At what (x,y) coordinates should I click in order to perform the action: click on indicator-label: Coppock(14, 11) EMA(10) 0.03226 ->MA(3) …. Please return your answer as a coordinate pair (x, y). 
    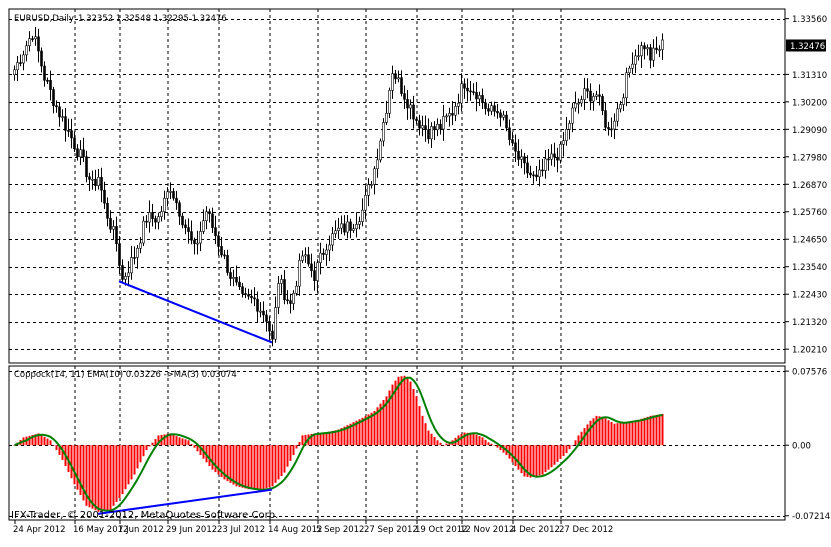
    Looking at the image, I should click on (125, 375).